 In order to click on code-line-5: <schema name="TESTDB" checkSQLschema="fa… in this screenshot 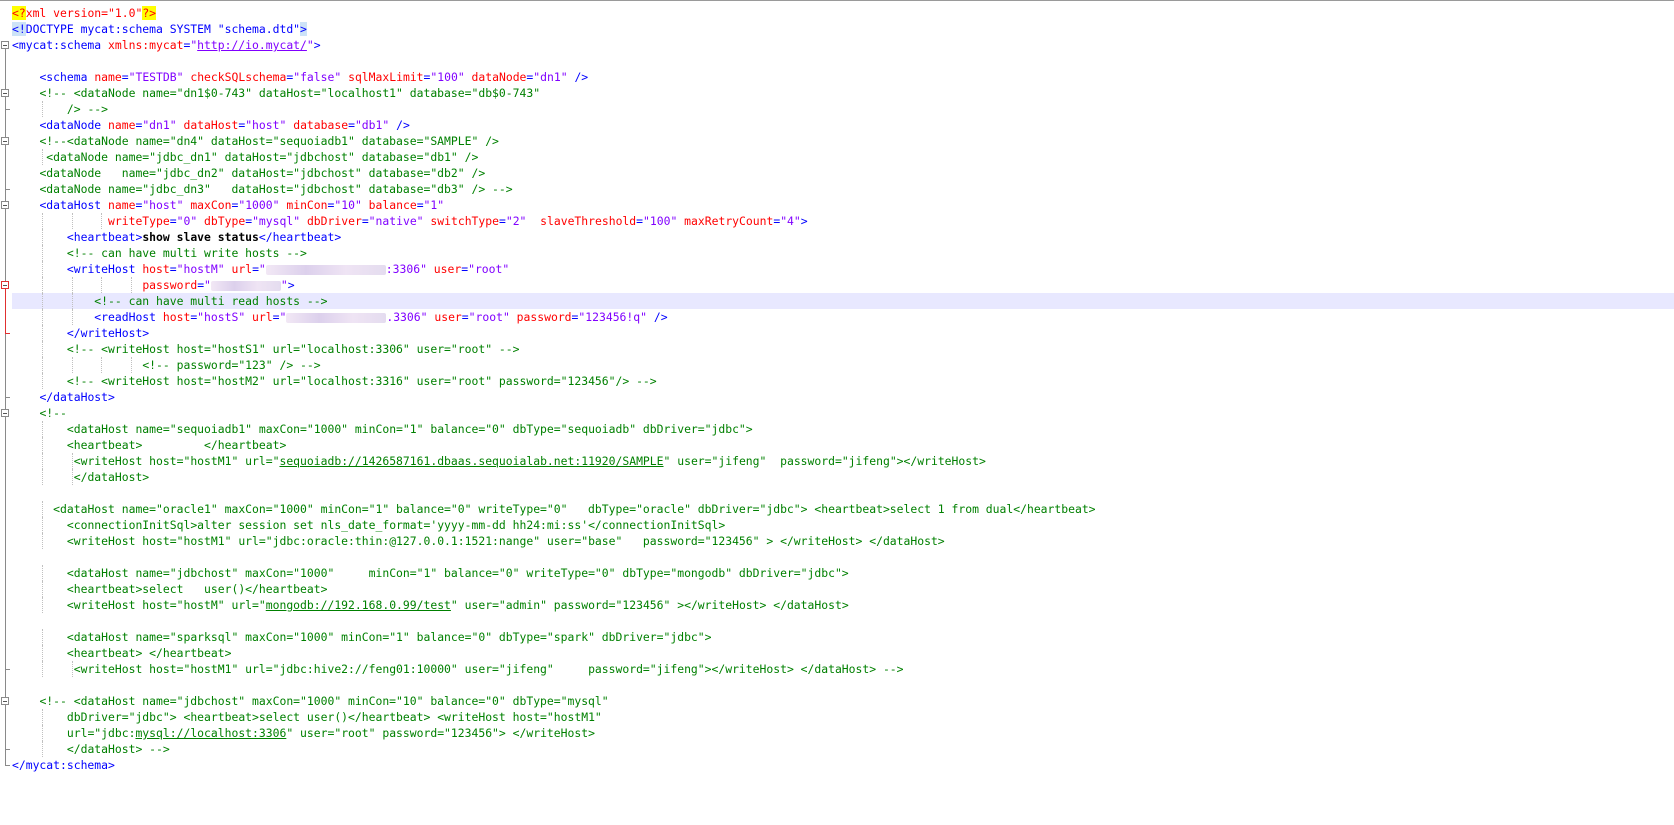, I will do `click(843, 77)`.